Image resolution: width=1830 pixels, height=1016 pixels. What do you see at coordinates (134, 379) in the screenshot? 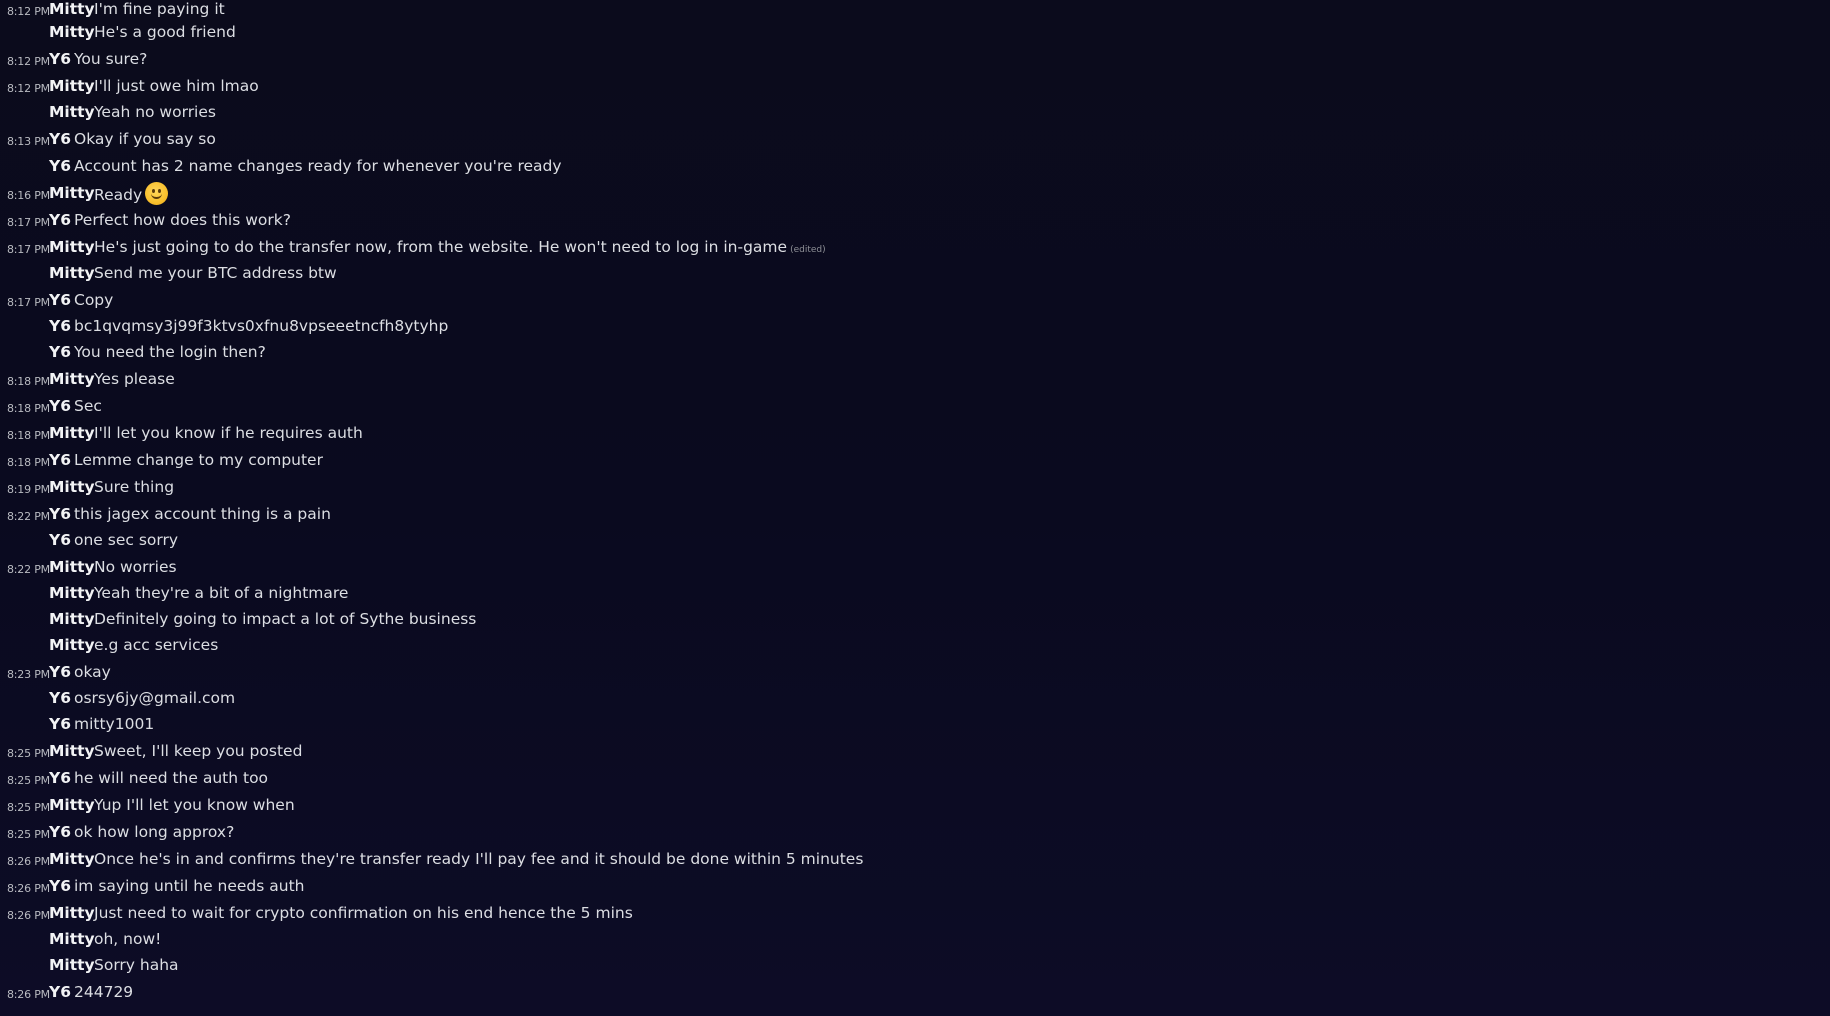
I see `message-text: Yes please` at bounding box center [134, 379].